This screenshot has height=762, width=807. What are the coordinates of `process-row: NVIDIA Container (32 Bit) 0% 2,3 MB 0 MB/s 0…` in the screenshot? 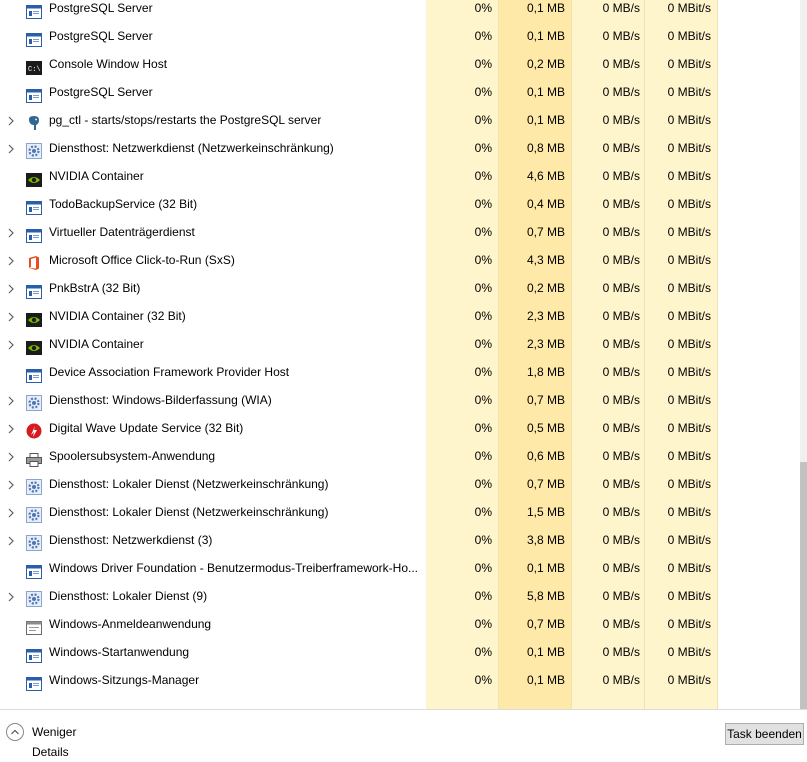 It's located at (400, 316).